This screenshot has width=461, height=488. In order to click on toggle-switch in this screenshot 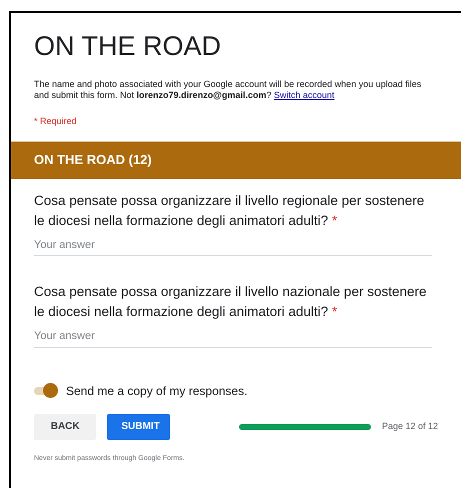, I will do `click(46, 390)`.